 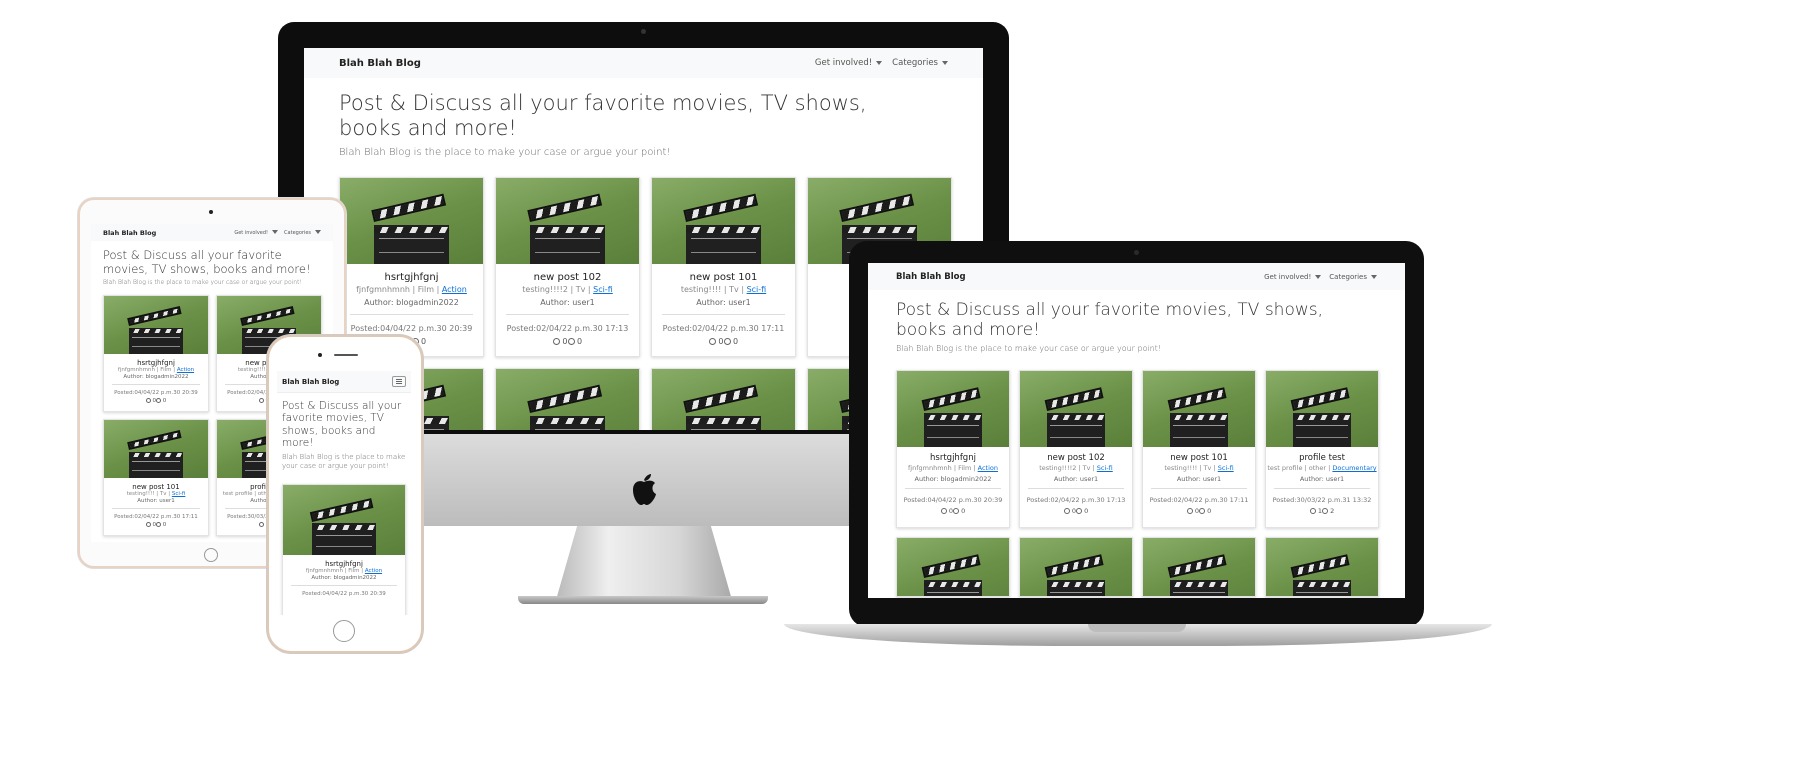 I want to click on phone-home-button, so click(x=344, y=631).